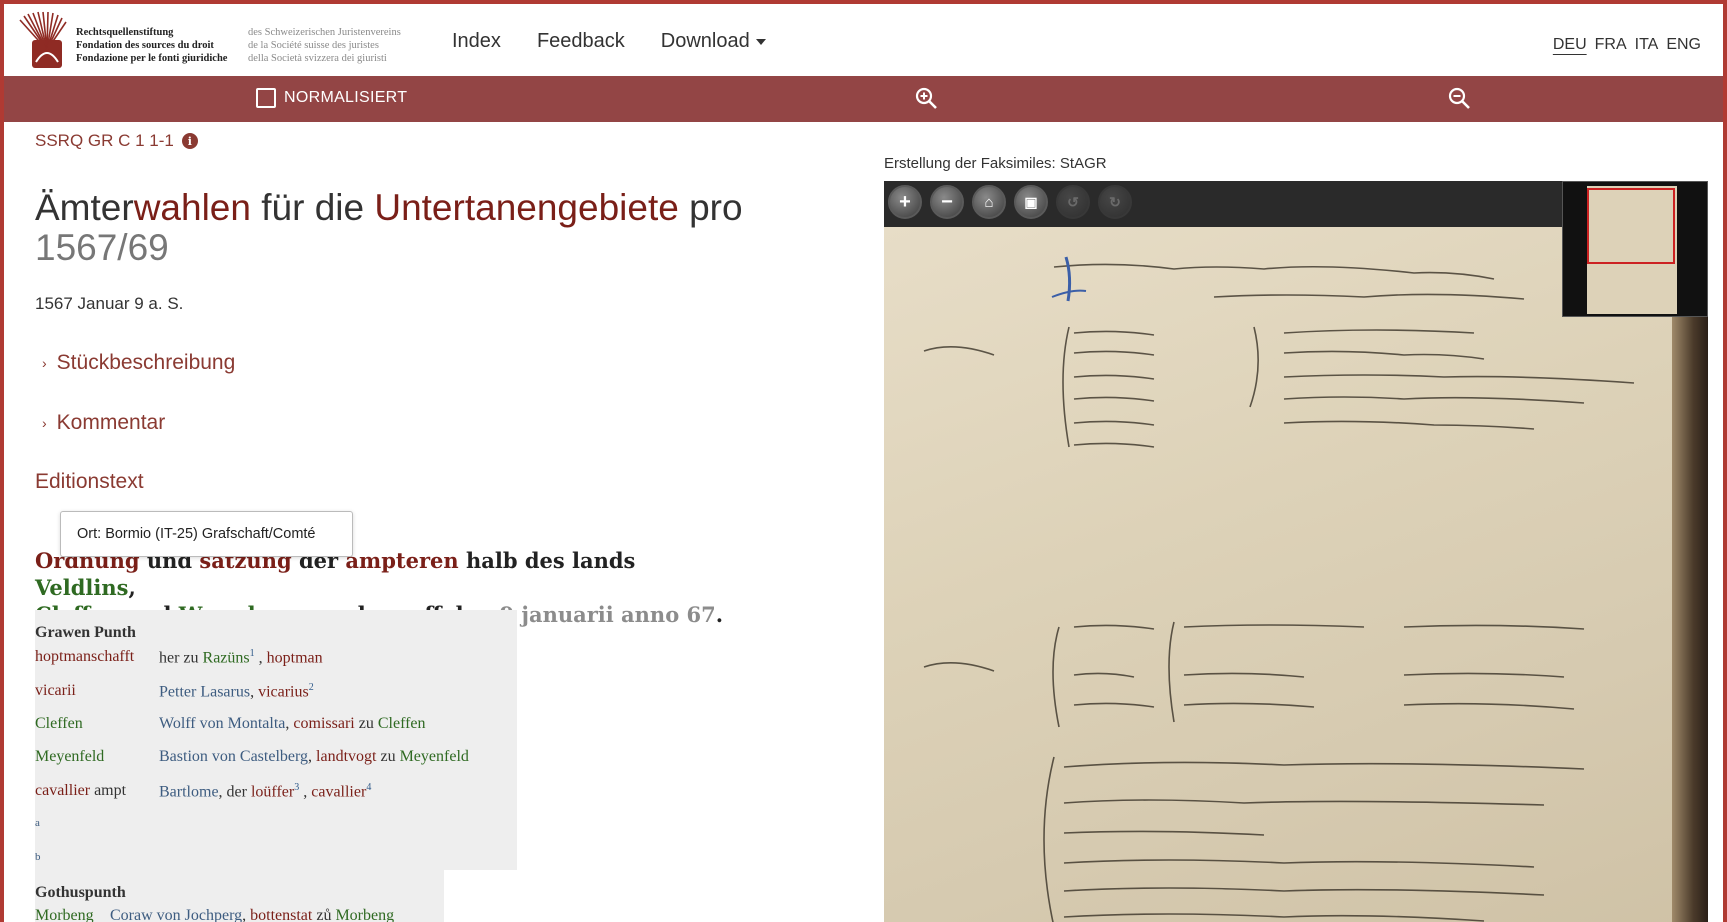 This screenshot has height=922, width=1727. What do you see at coordinates (138, 363) in the screenshot?
I see `section-stueckbeschreibung: › Stückbeschreibung` at bounding box center [138, 363].